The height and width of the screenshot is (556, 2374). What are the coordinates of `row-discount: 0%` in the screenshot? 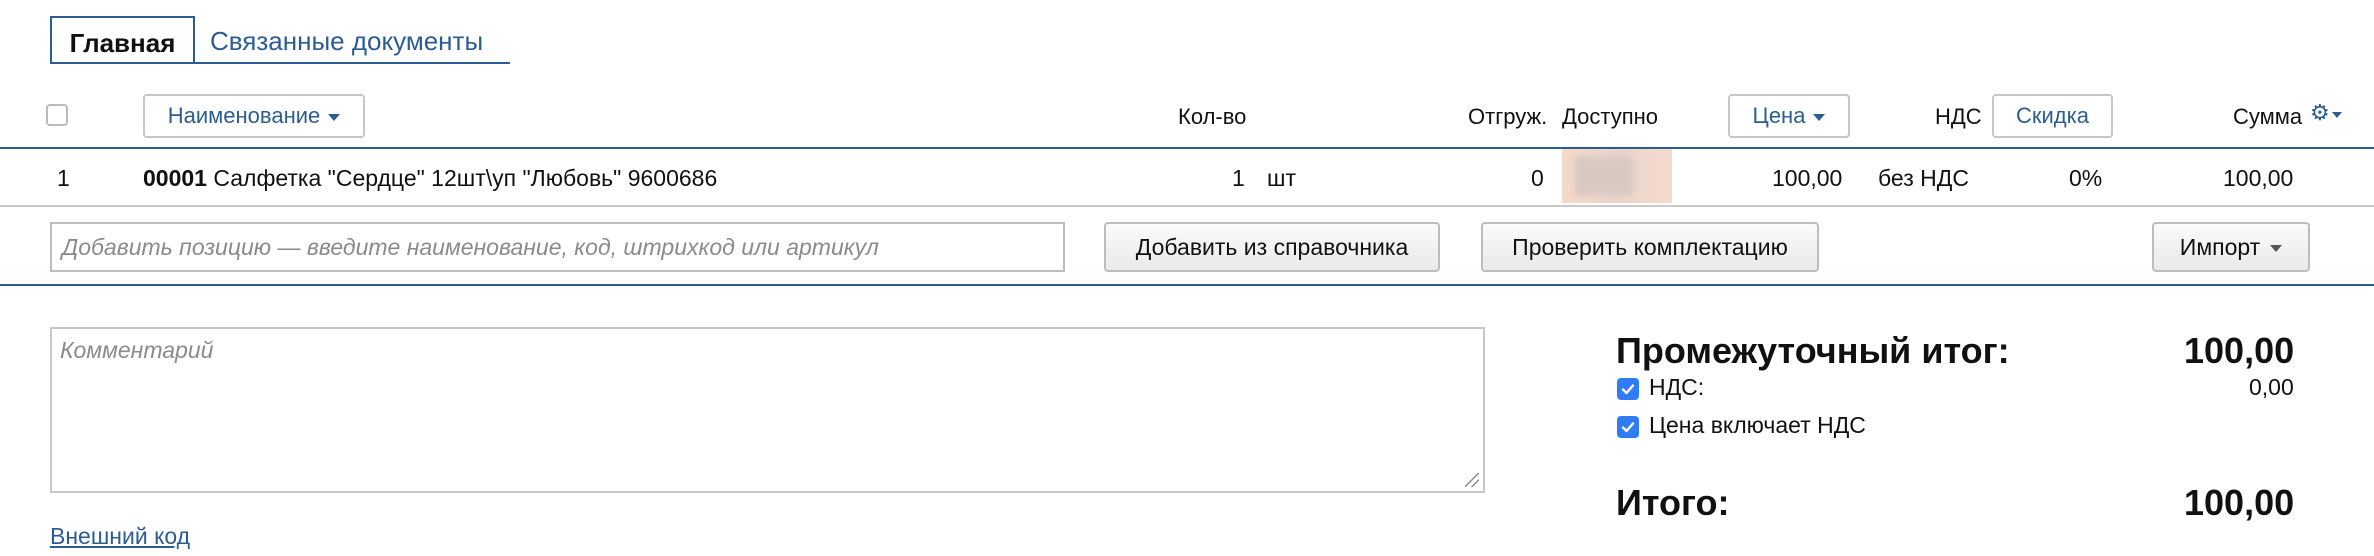 It's located at (2085, 178).